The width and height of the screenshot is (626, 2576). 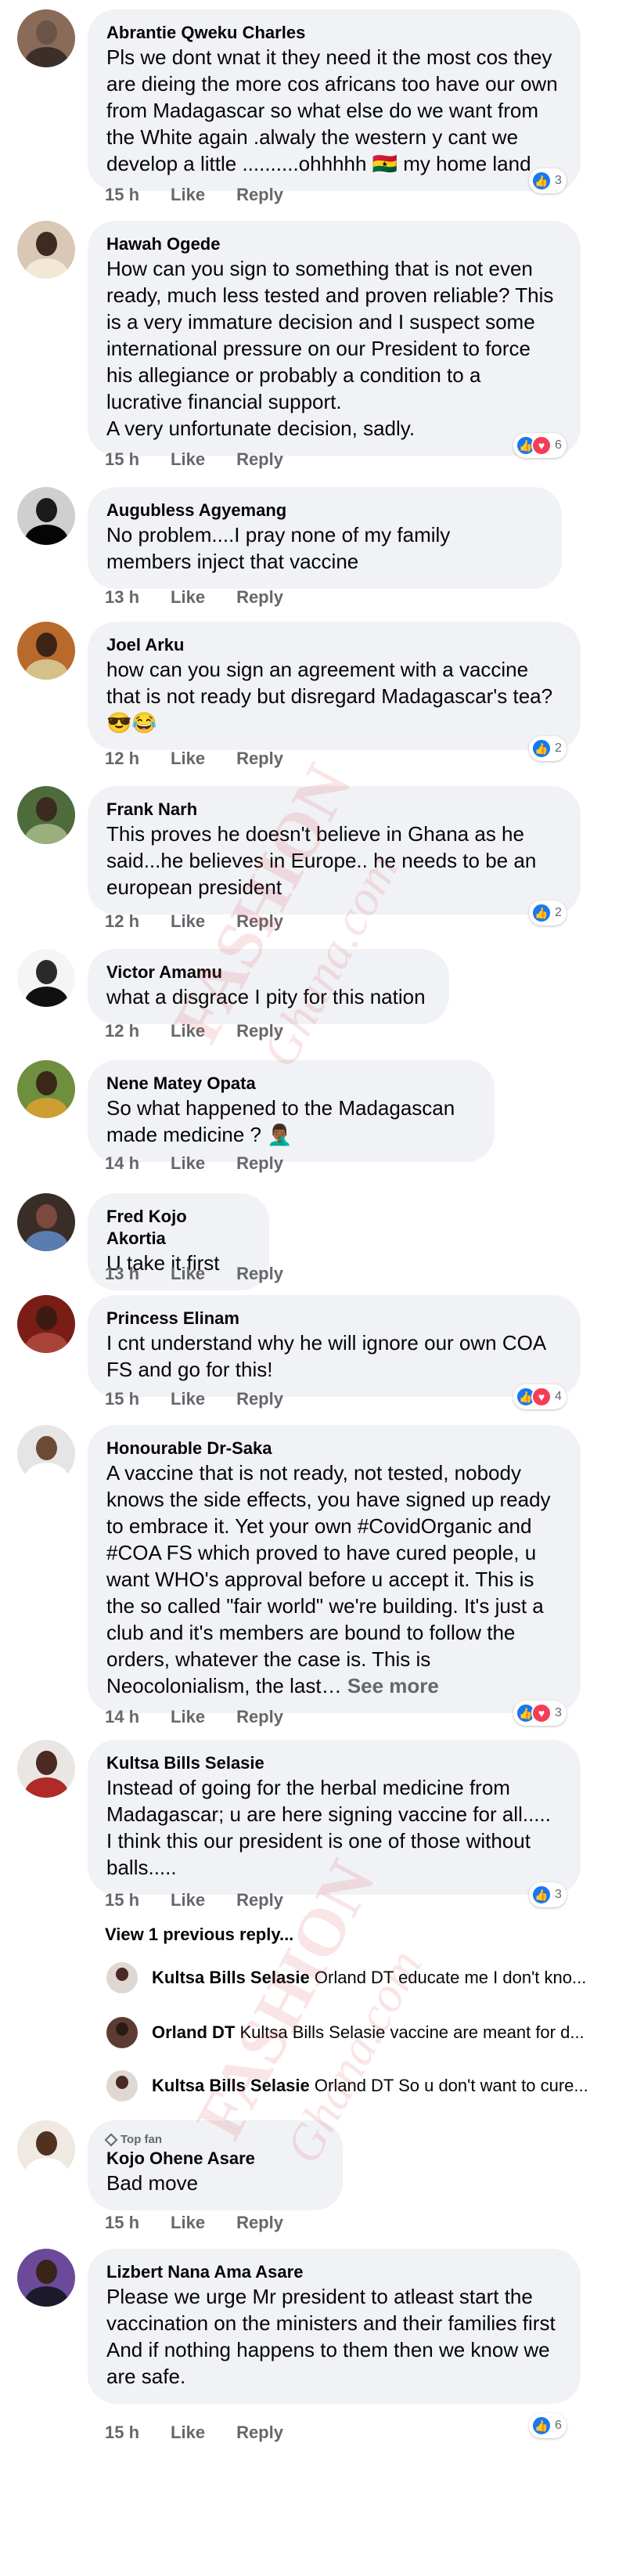 I want to click on comment-author: Frank Narh, so click(x=332, y=810).